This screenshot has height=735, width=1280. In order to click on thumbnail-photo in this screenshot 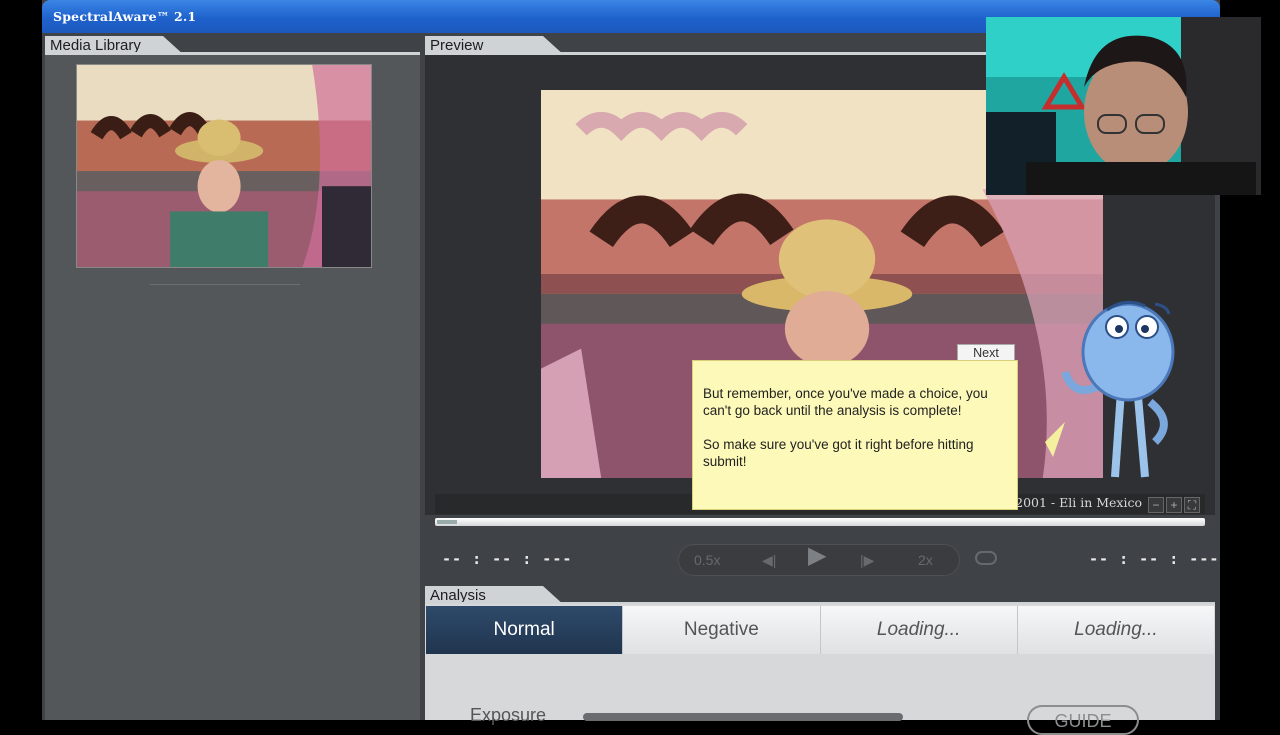, I will do `click(224, 166)`.